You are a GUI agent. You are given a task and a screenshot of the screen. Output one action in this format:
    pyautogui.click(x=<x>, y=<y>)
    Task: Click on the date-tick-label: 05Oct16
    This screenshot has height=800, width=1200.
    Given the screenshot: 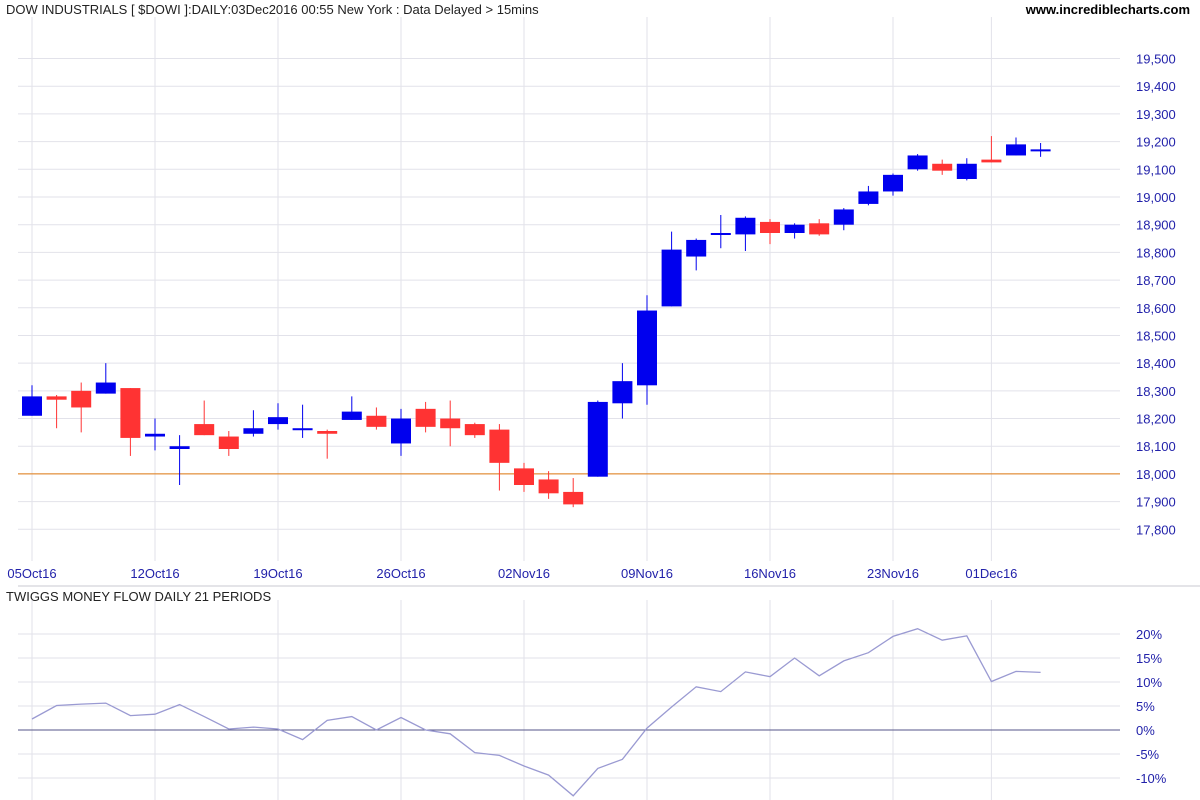 What is the action you would take?
    pyautogui.click(x=31, y=573)
    